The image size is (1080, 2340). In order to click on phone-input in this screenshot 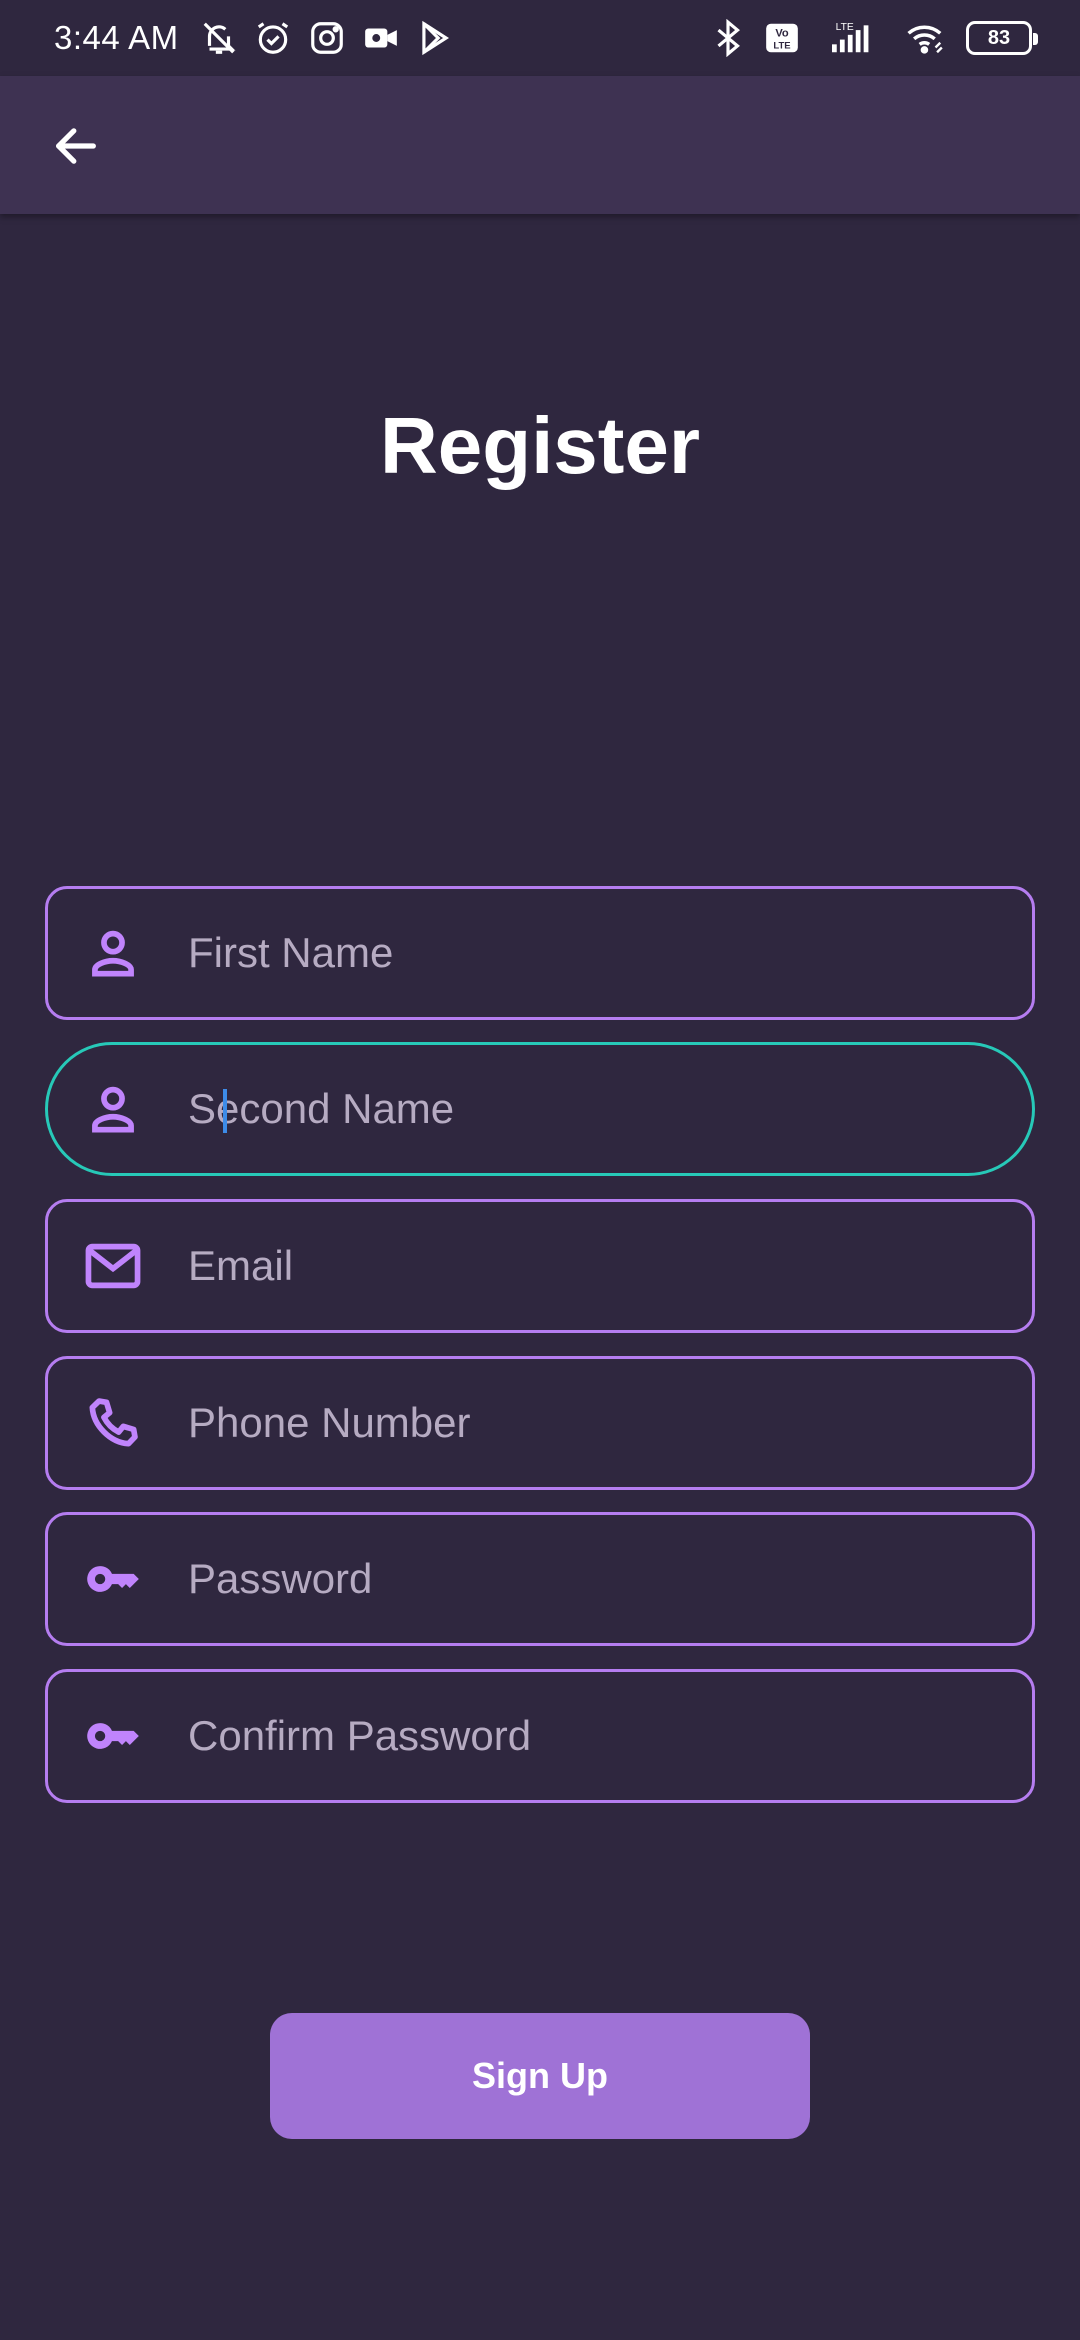, I will do `click(610, 1423)`.